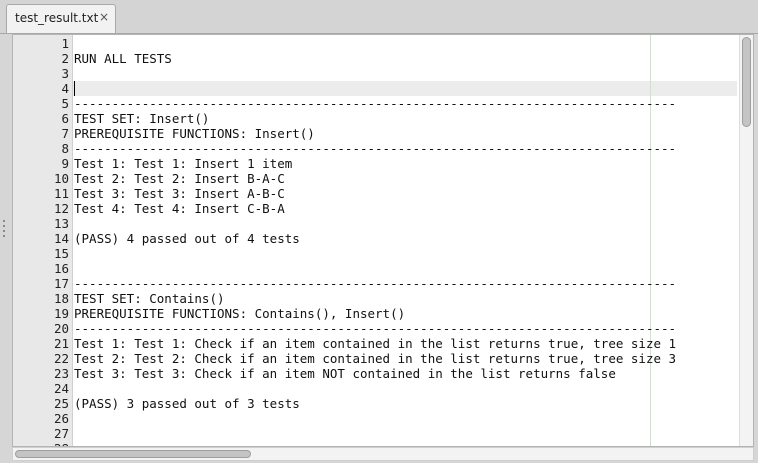  What do you see at coordinates (61, 388) in the screenshot?
I see `line-number: 24` at bounding box center [61, 388].